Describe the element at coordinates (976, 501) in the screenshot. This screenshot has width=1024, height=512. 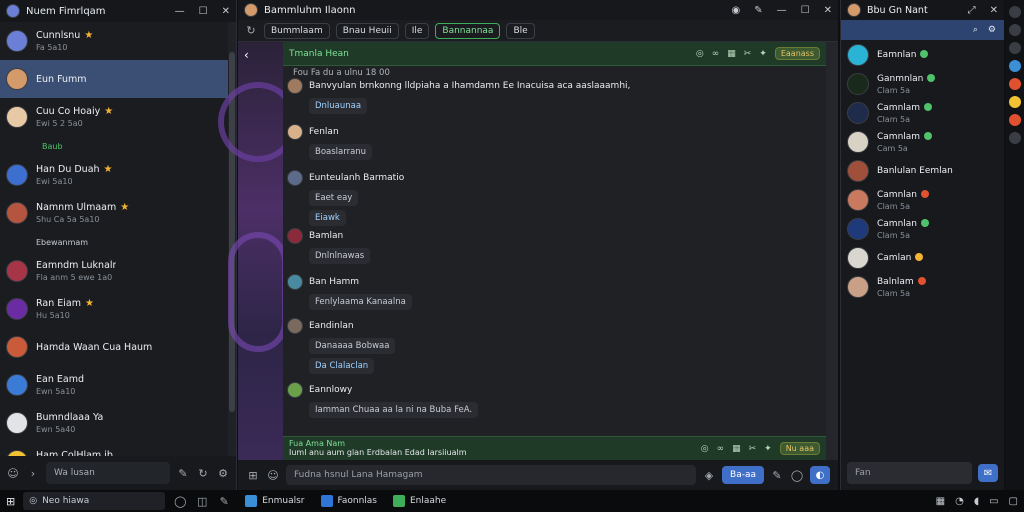
I see `volume-icon: ◖` at that location.